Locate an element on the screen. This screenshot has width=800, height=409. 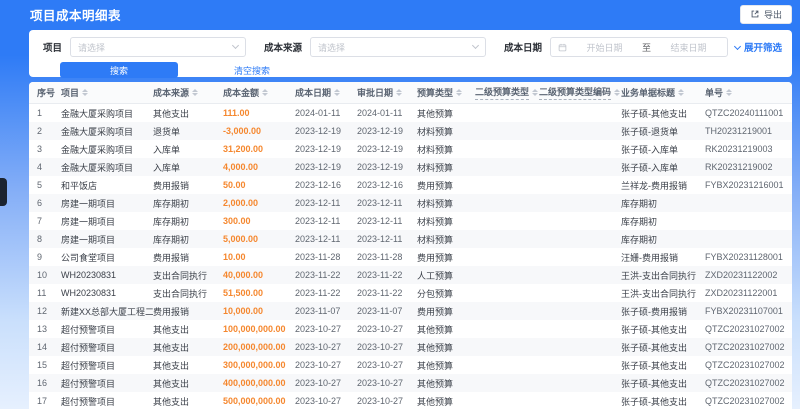
table-cell: 2023-12-11 is located at coordinates (380, 203).